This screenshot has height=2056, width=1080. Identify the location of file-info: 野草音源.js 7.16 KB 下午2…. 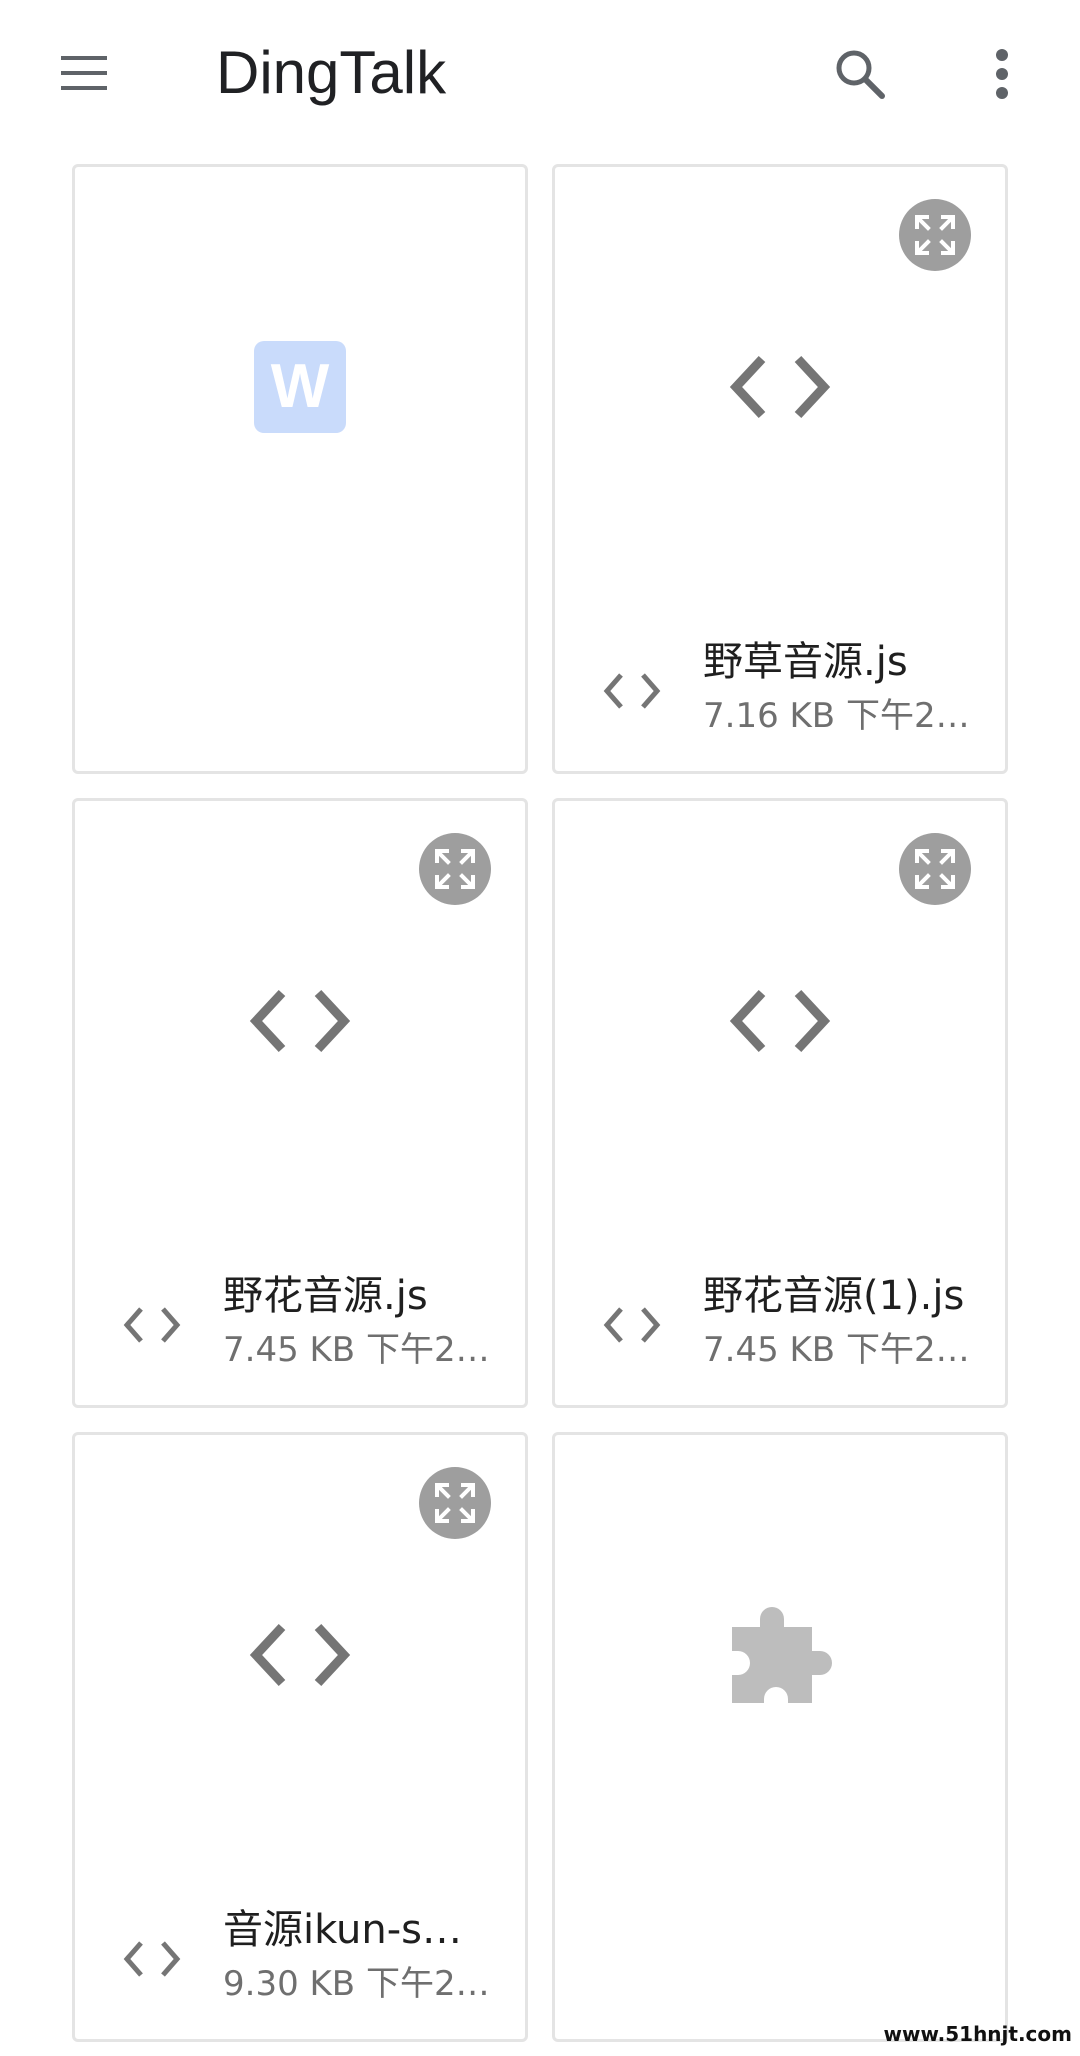
(780, 691).